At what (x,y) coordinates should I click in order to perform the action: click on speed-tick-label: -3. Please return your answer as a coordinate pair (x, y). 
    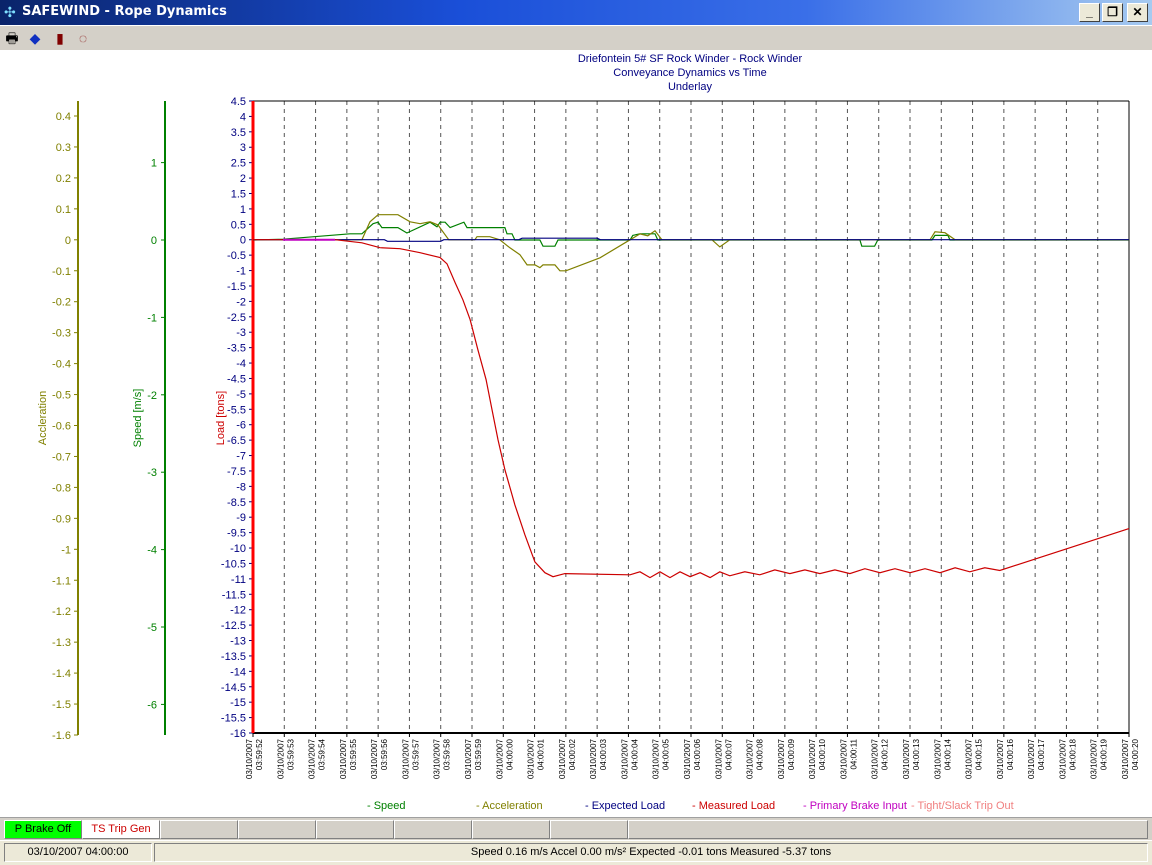
    Looking at the image, I should click on (152, 473).